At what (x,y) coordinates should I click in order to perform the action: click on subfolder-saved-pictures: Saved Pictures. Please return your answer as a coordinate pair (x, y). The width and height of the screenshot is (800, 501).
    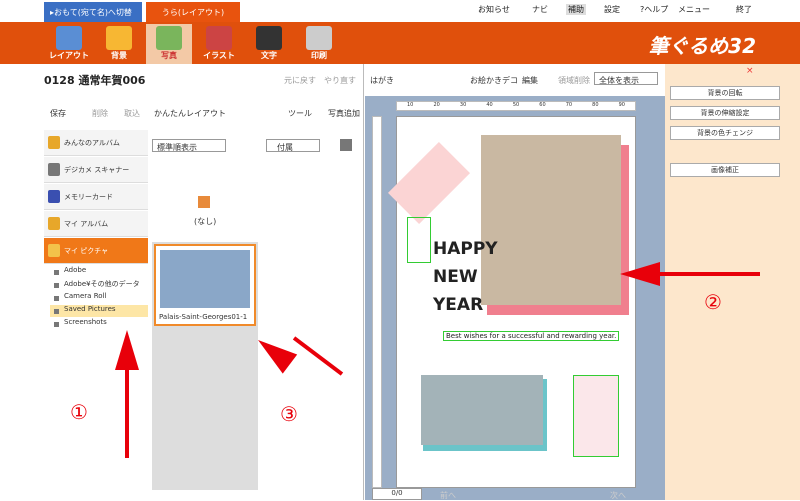
    Looking at the image, I should click on (99, 311).